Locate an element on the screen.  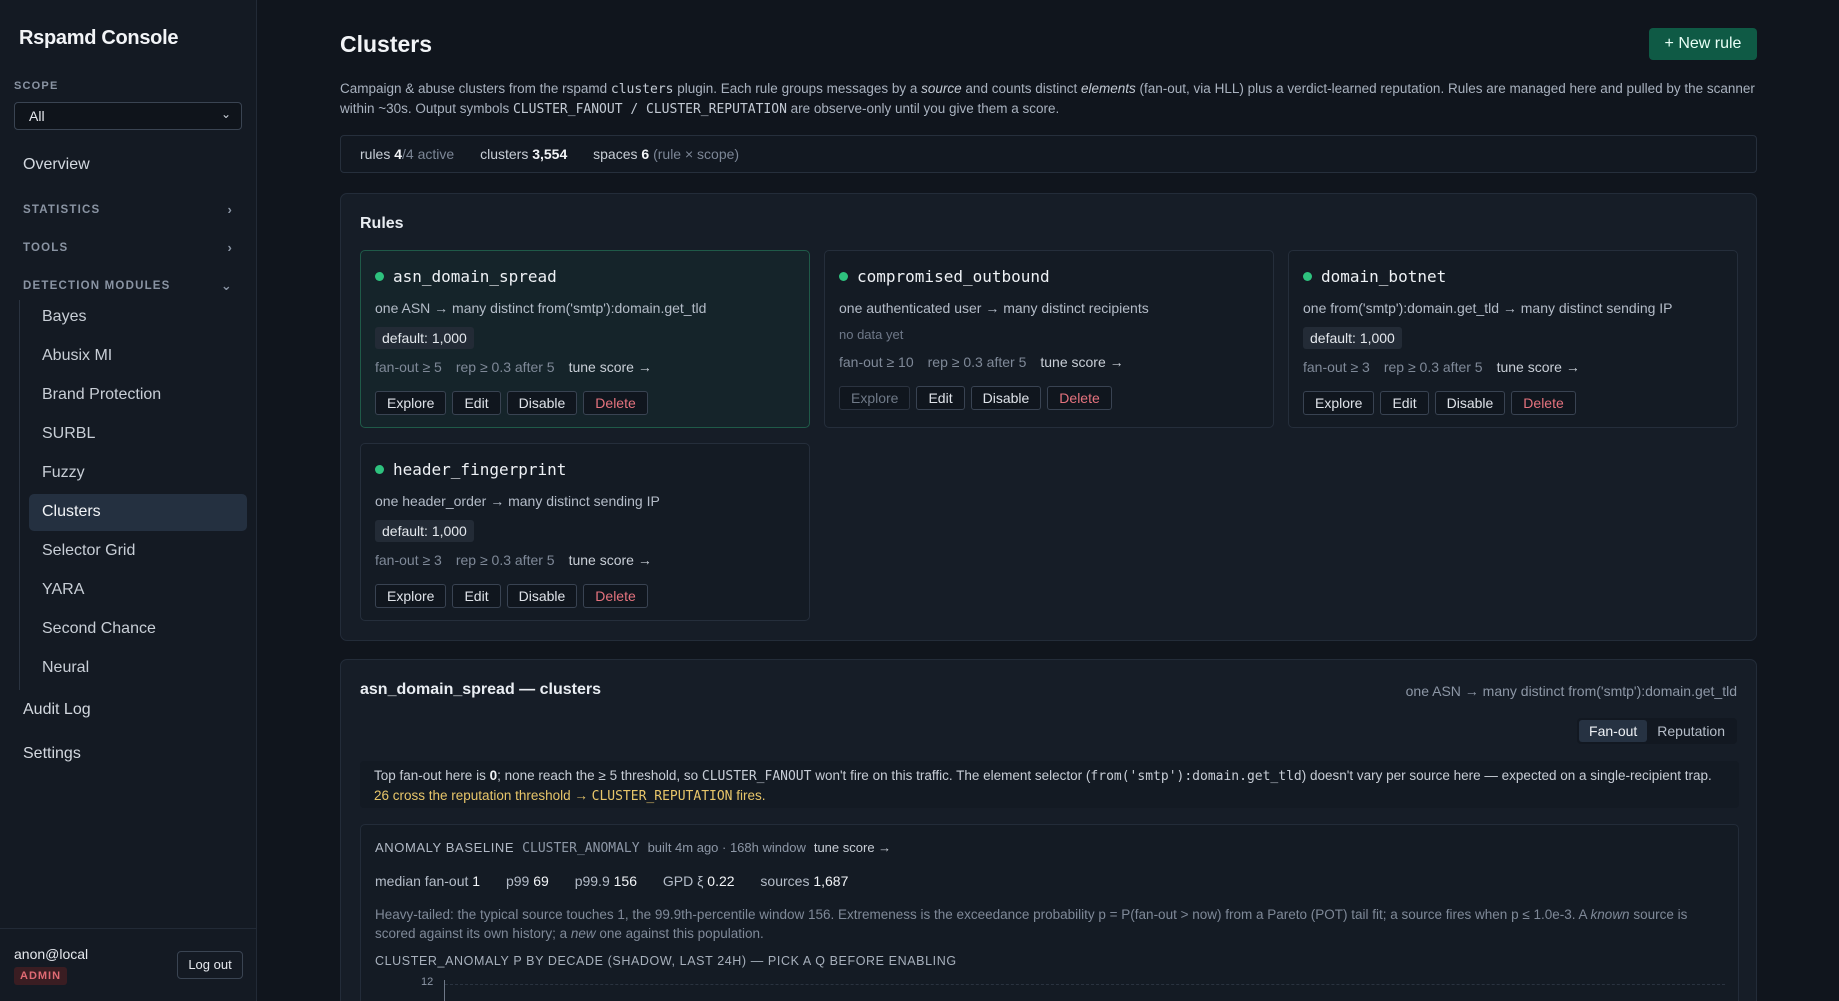
sidebar-item-surbl: SURBL is located at coordinates (68, 434).